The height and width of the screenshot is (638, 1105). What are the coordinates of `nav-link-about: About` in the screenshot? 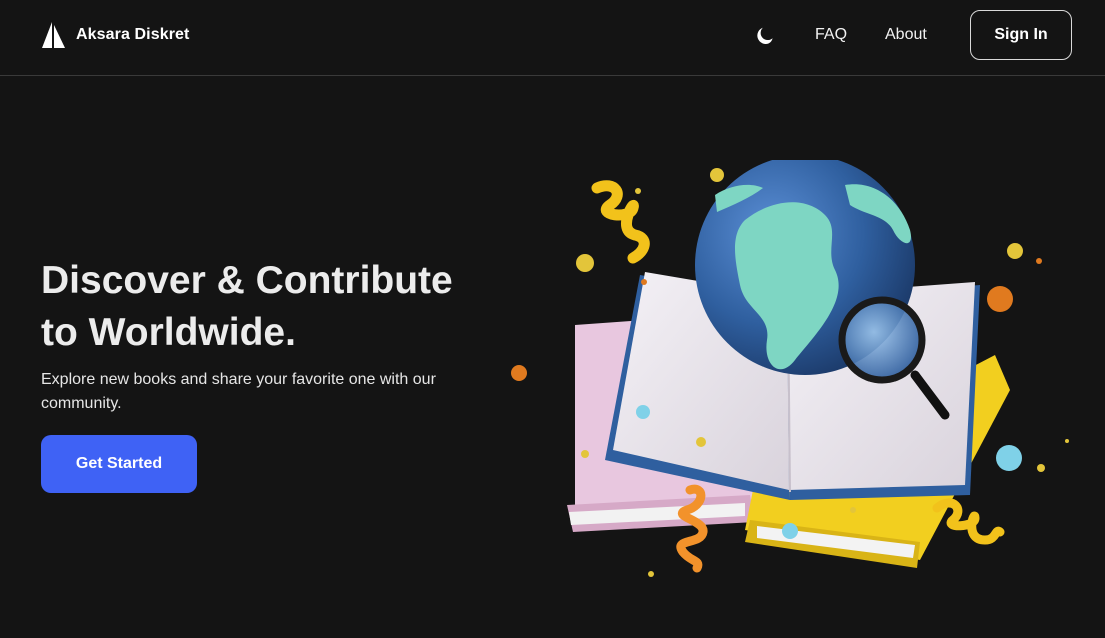 It's located at (906, 35).